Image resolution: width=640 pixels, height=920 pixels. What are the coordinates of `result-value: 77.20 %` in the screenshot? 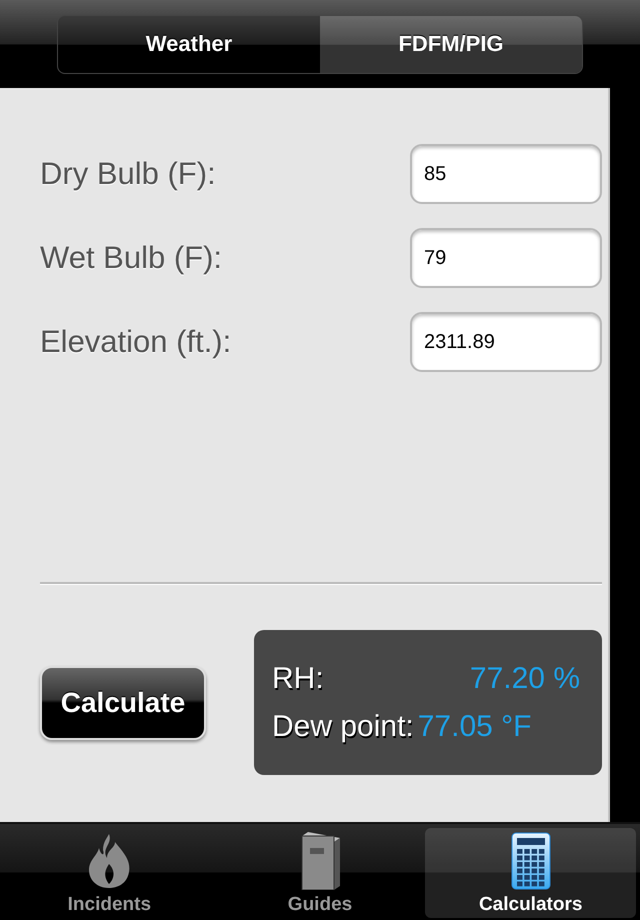 It's located at (524, 679).